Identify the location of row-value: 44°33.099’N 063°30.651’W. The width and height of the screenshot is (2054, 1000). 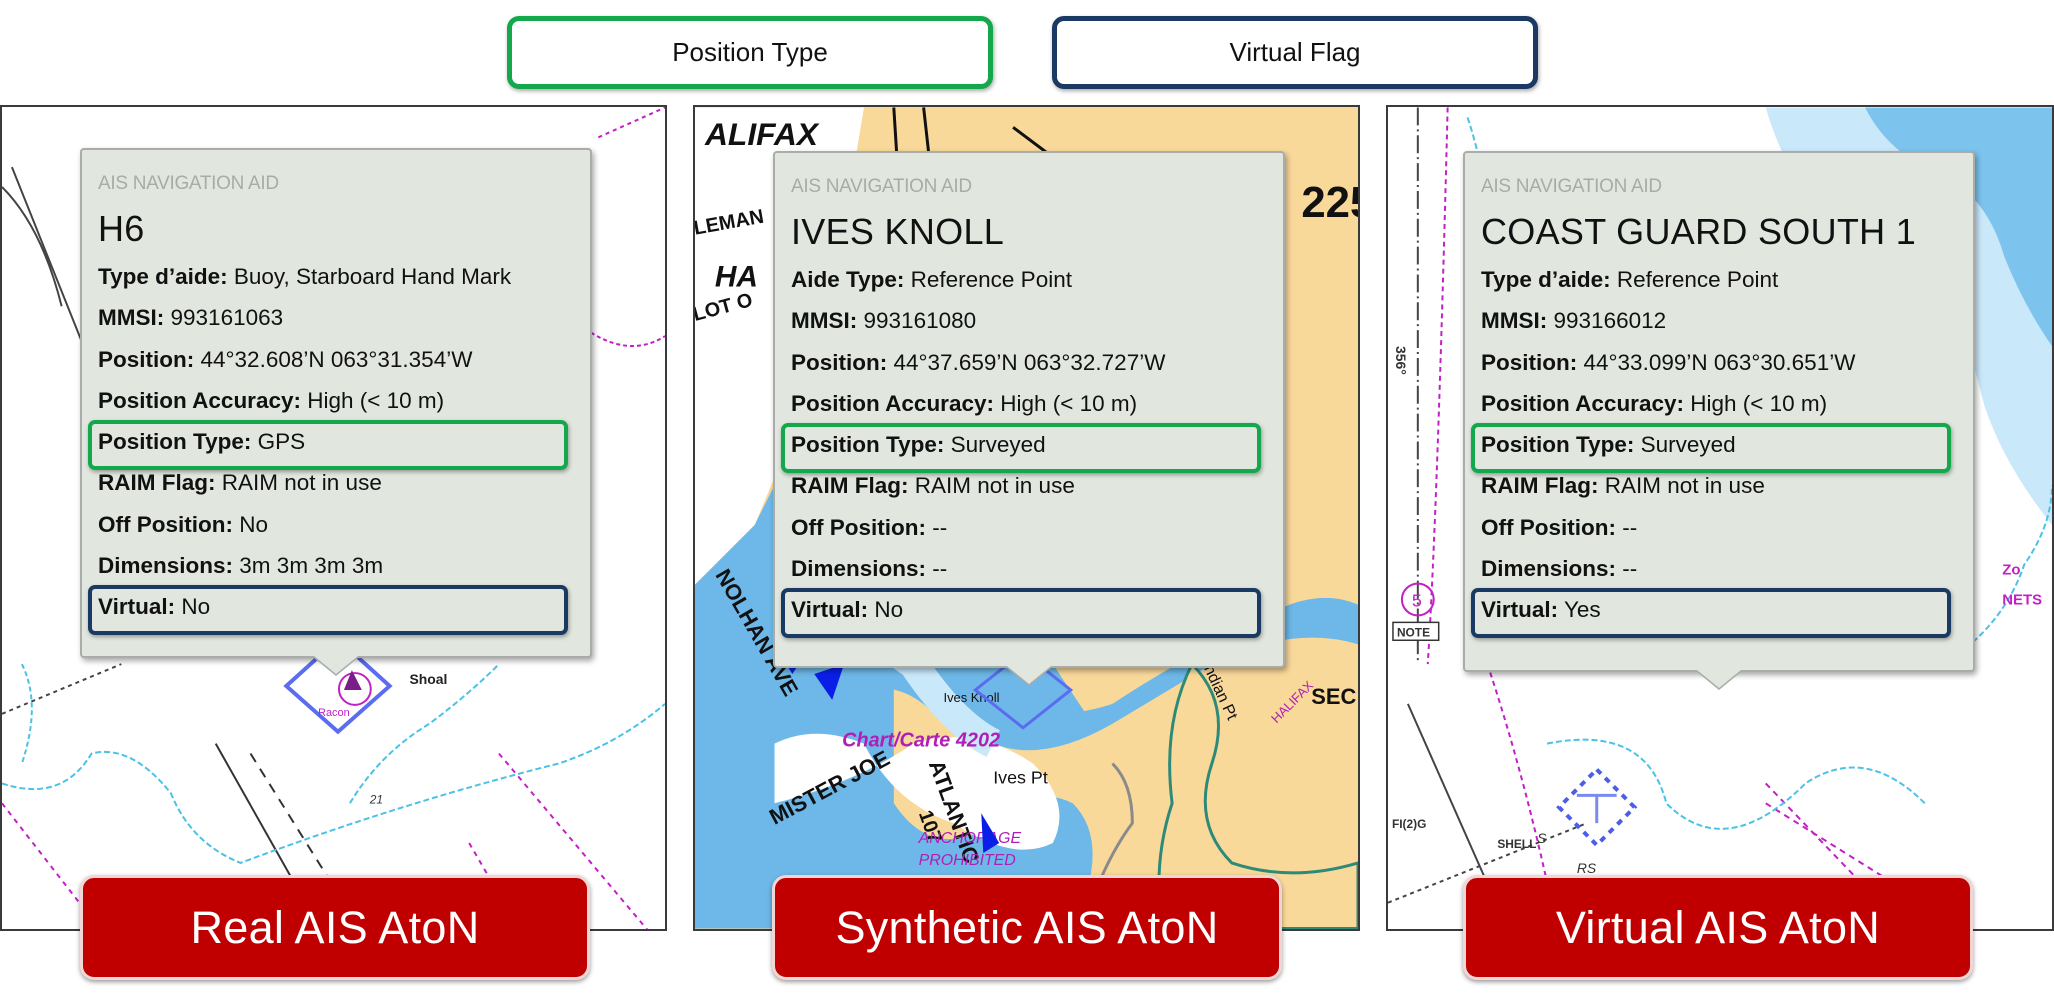
(1719, 362).